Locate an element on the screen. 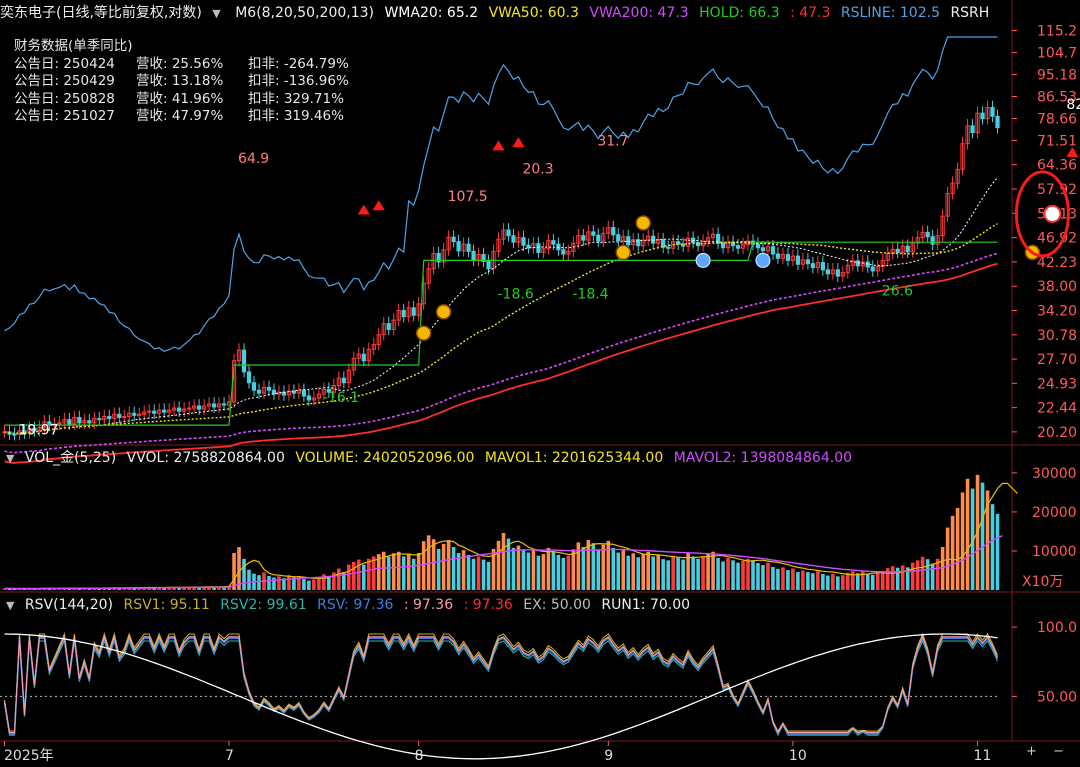 The image size is (1080, 767). rsv-v2-label: : 97.36 is located at coordinates (488, 605).